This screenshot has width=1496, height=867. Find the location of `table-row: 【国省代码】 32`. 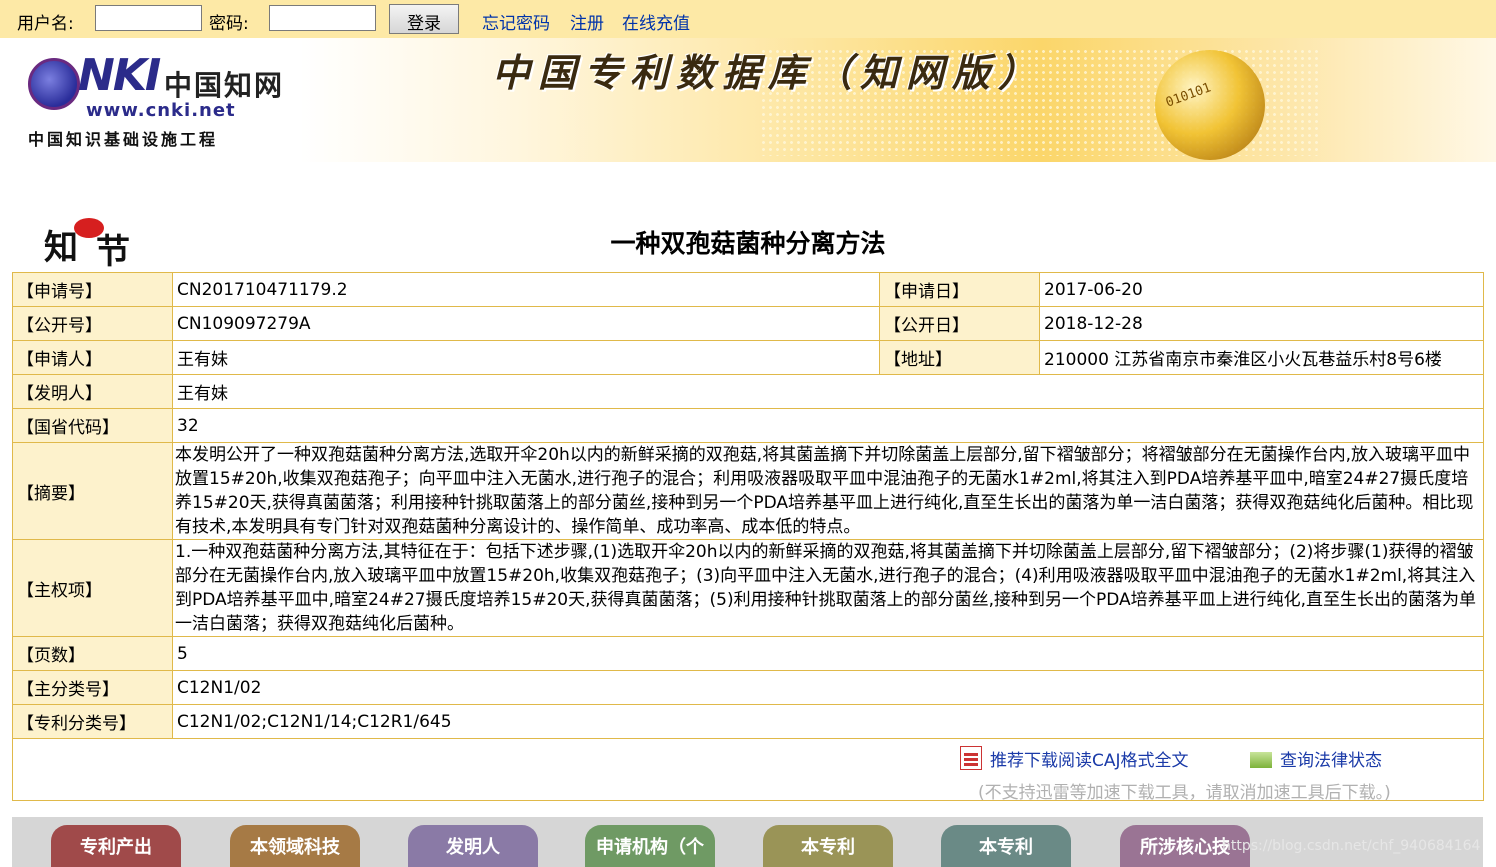

table-row: 【国省代码】 32 is located at coordinates (748, 425).